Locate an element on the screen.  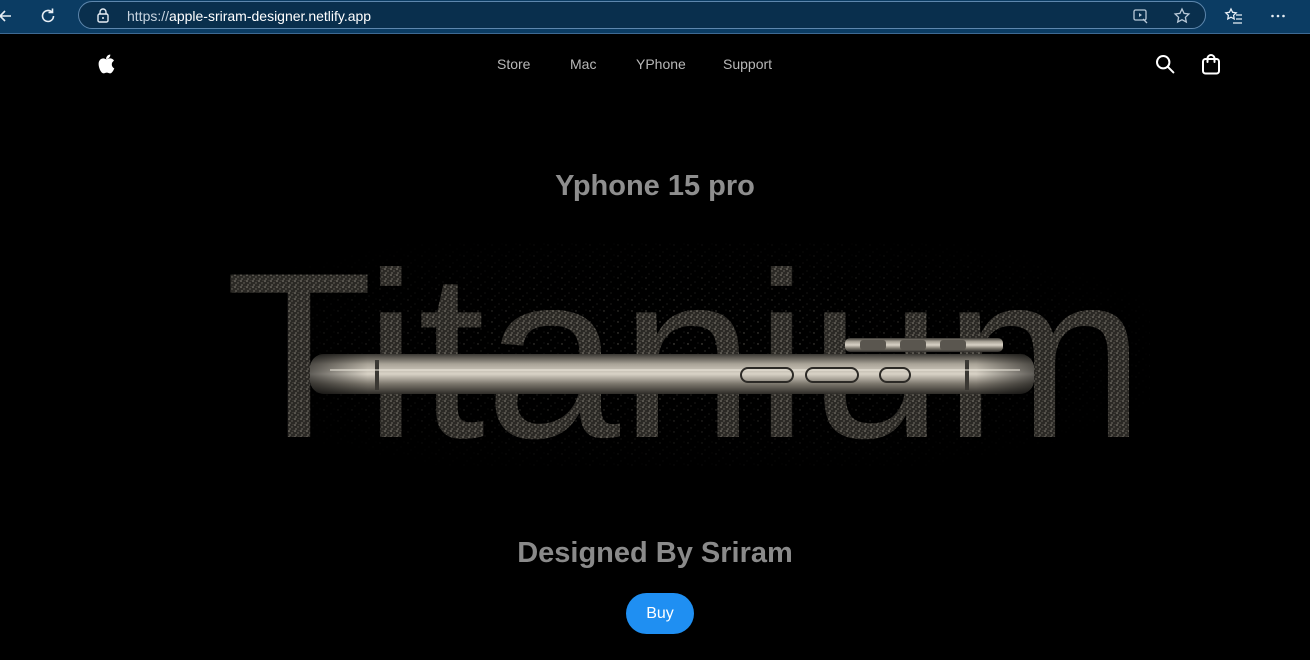
nav-link-mac: Mac is located at coordinates (583, 64).